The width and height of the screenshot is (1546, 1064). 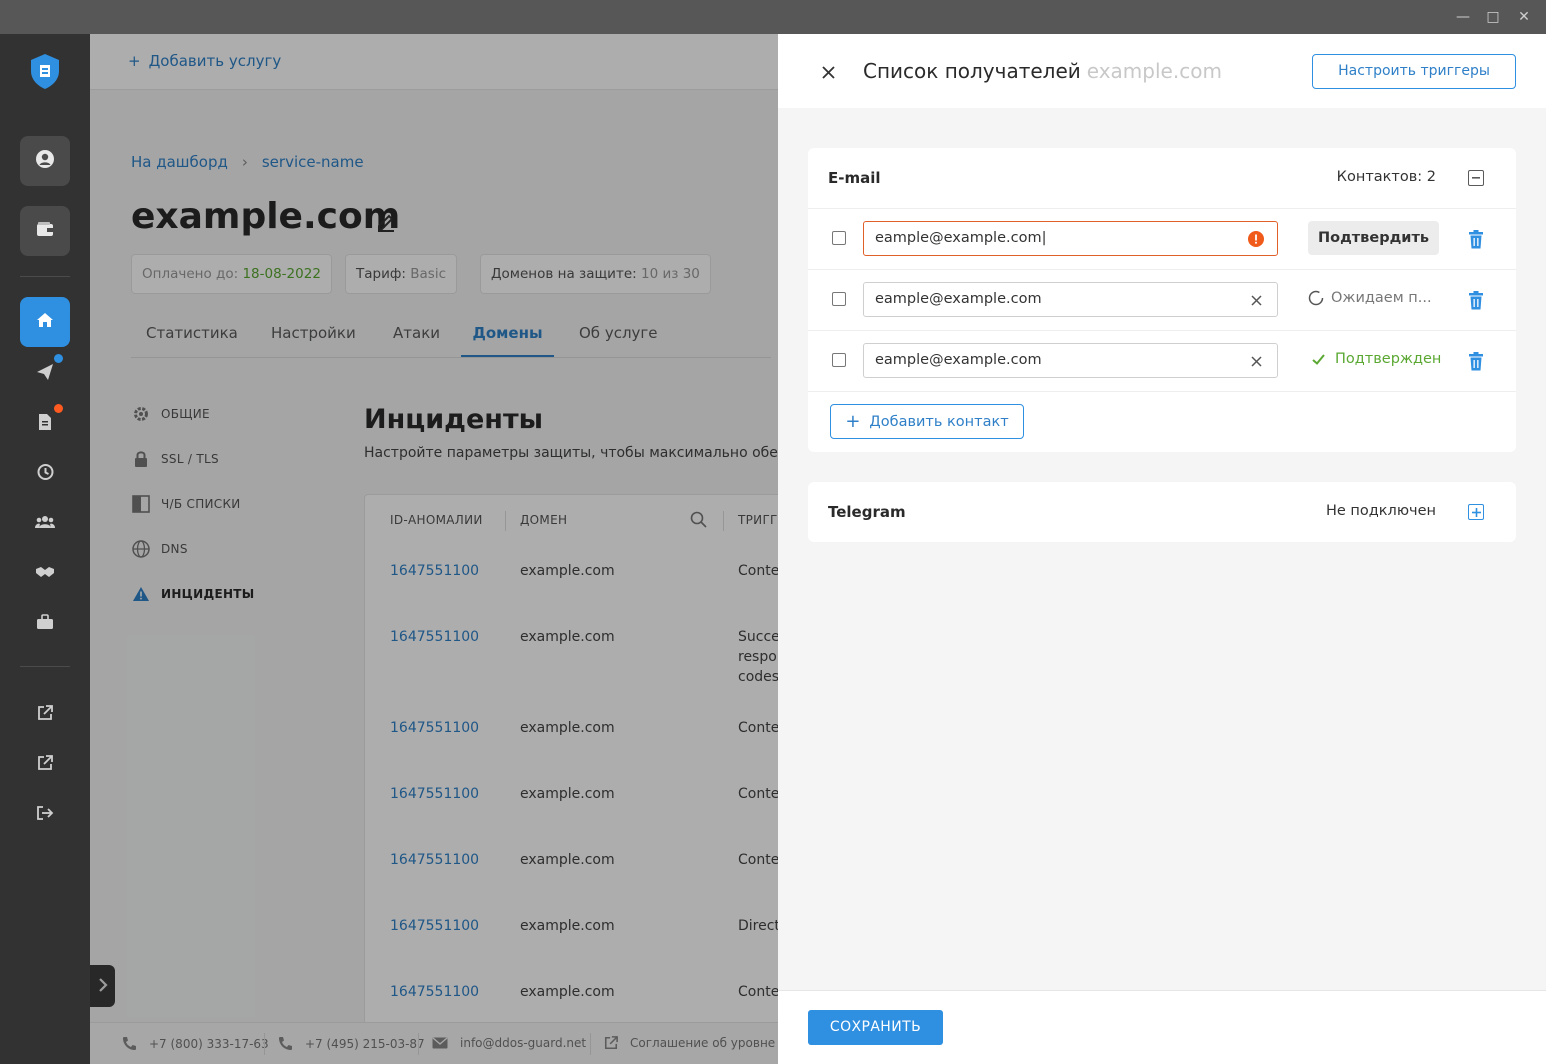 I want to click on home-icon, so click(x=45, y=322).